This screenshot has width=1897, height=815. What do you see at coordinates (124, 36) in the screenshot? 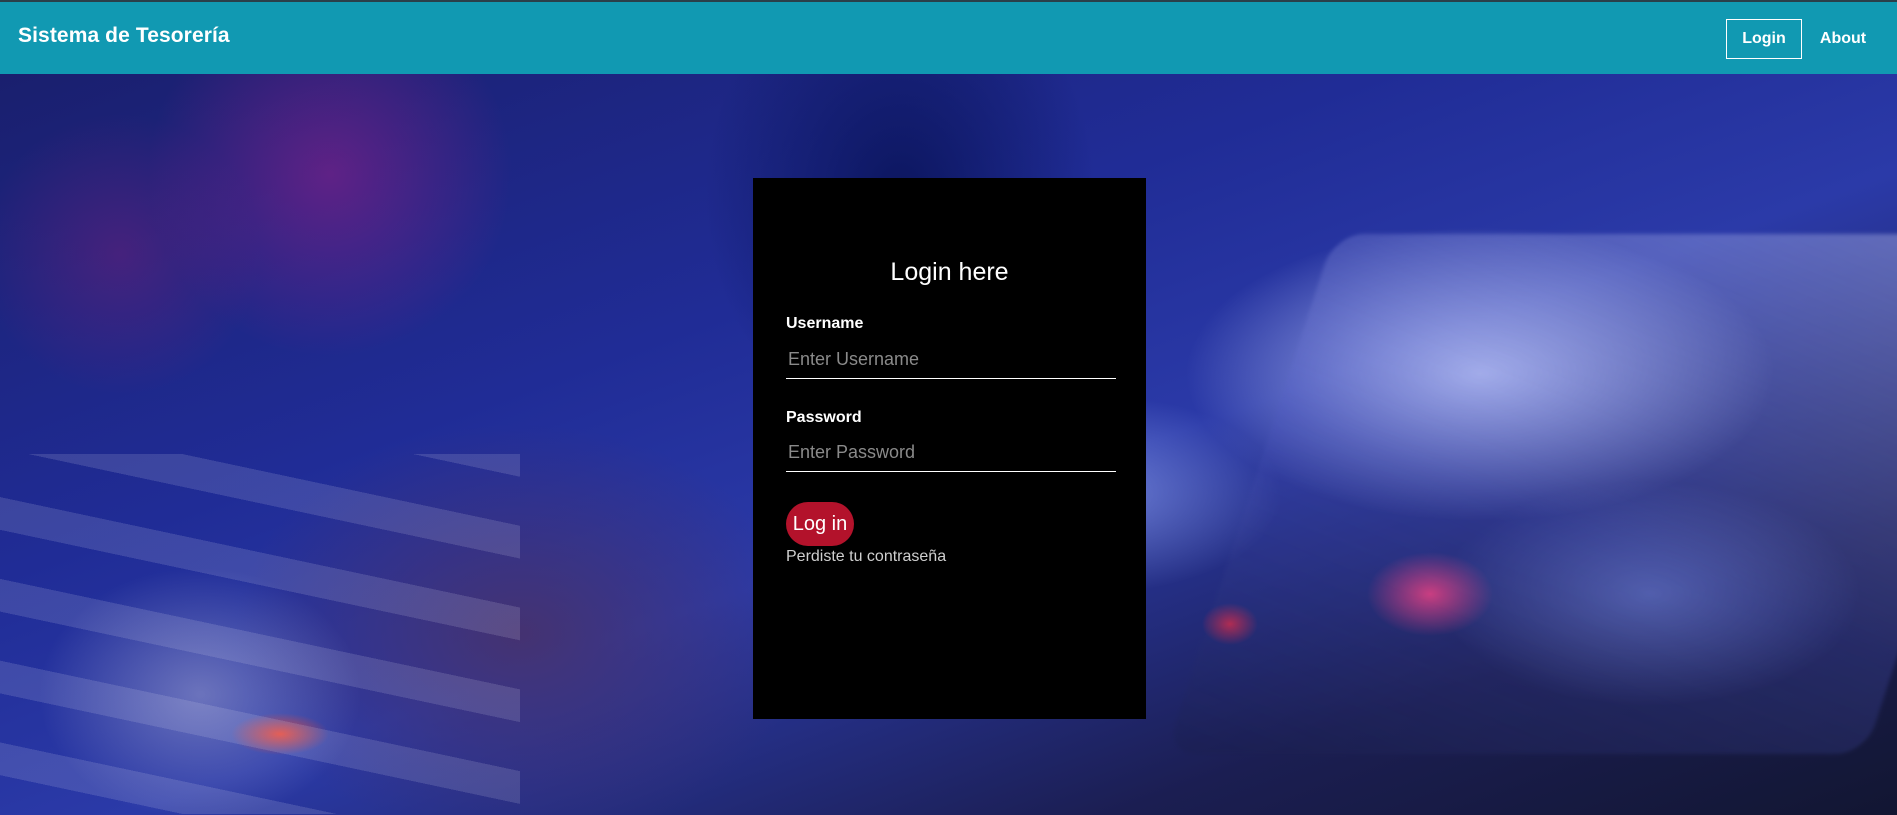
I see `brand-link: Sistema de Tesorería` at bounding box center [124, 36].